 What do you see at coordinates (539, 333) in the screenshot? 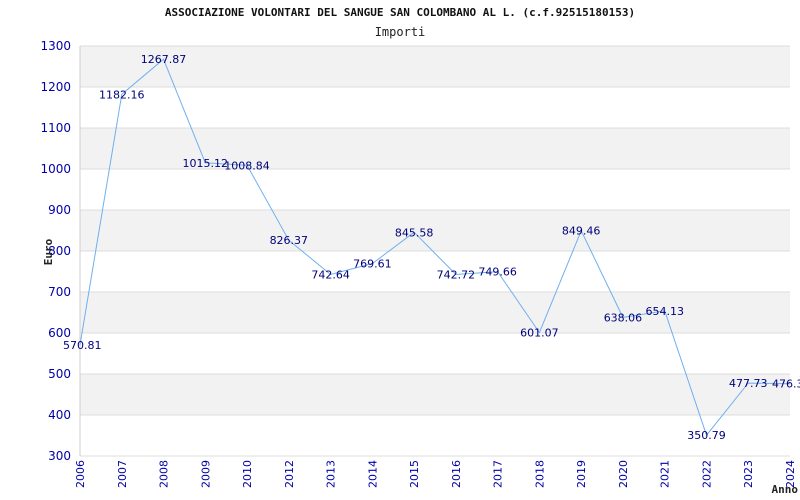
I see `data-label: 601.07` at bounding box center [539, 333].